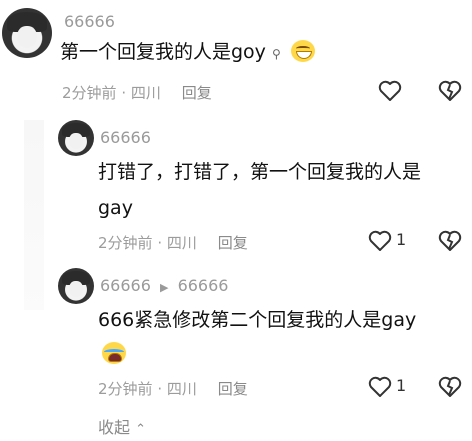 This screenshot has width=472, height=441. What do you see at coordinates (115, 208) in the screenshot?
I see `comment-text-line2: gay` at bounding box center [115, 208].